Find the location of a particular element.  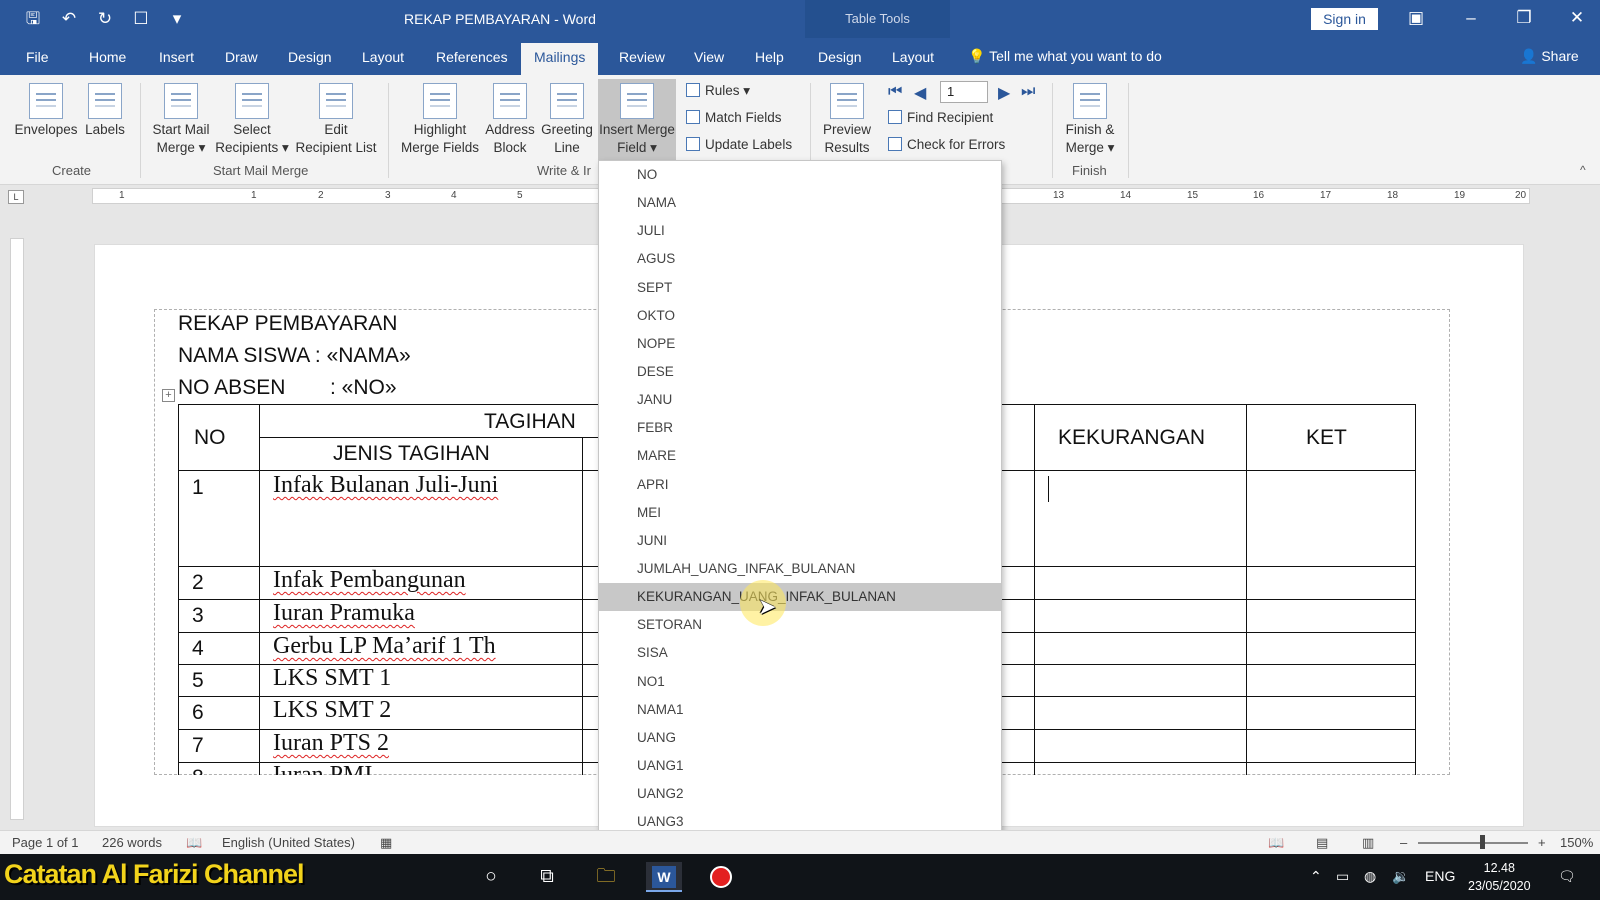

tab-selector: L is located at coordinates (16, 197).